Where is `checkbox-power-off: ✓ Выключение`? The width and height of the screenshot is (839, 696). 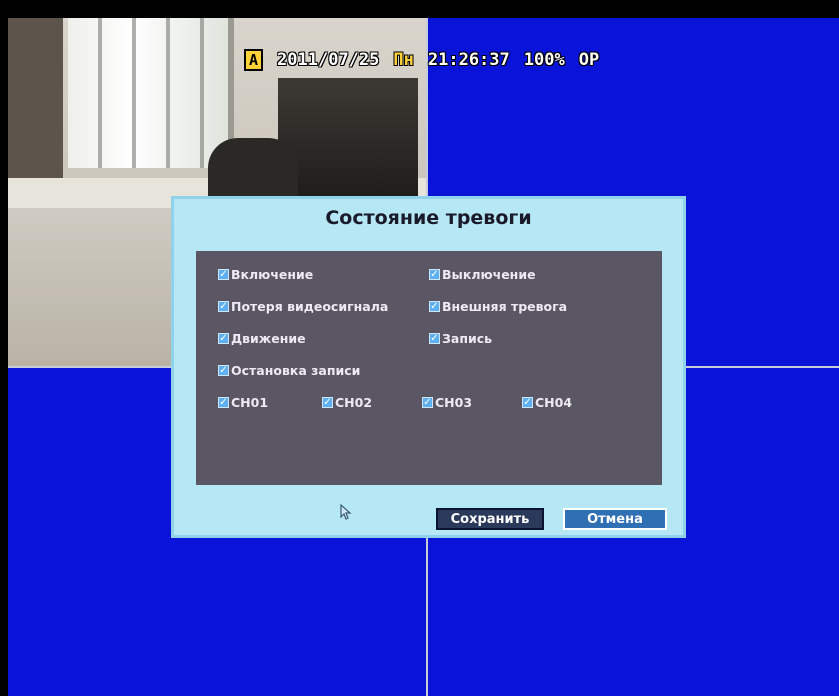 checkbox-power-off: ✓ Выключение is located at coordinates (482, 274).